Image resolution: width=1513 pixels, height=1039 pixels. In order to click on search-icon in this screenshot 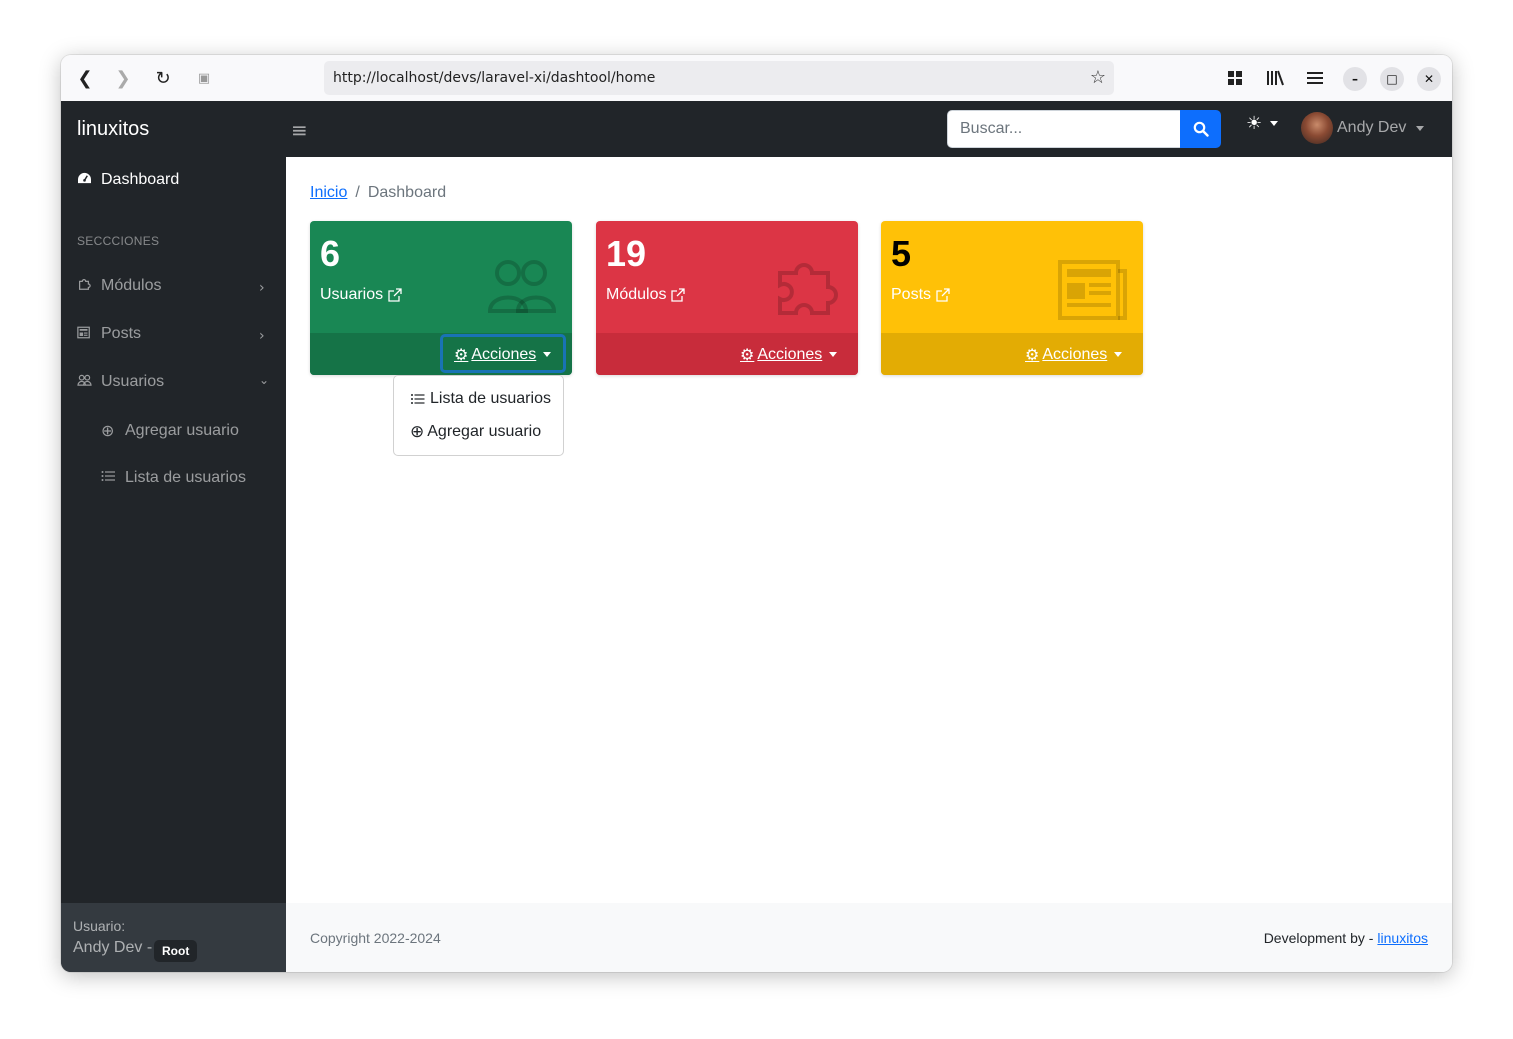, I will do `click(1201, 129)`.